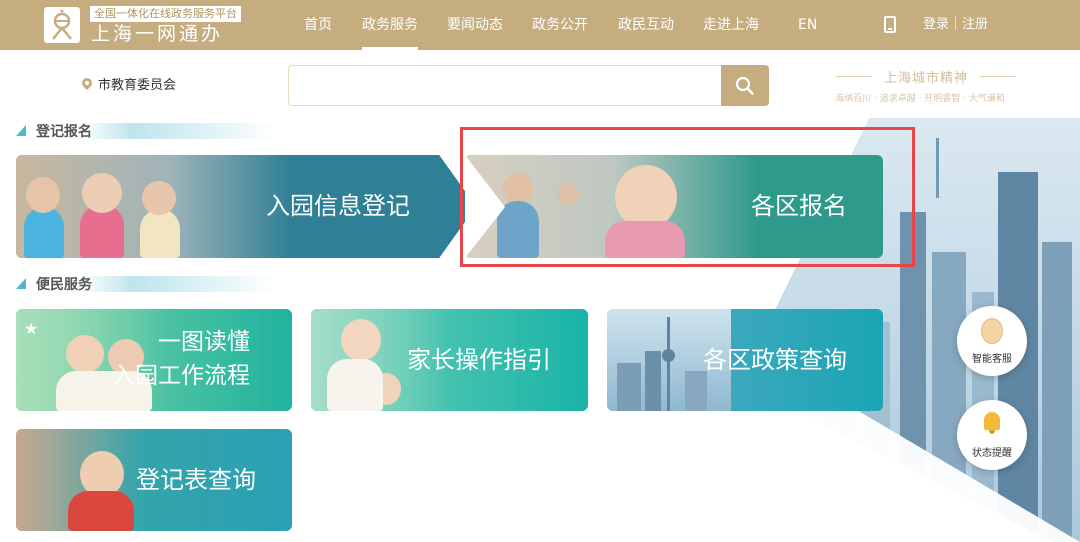 This screenshot has height=542, width=1080. I want to click on card-label: 入园信息登记, so click(338, 206).